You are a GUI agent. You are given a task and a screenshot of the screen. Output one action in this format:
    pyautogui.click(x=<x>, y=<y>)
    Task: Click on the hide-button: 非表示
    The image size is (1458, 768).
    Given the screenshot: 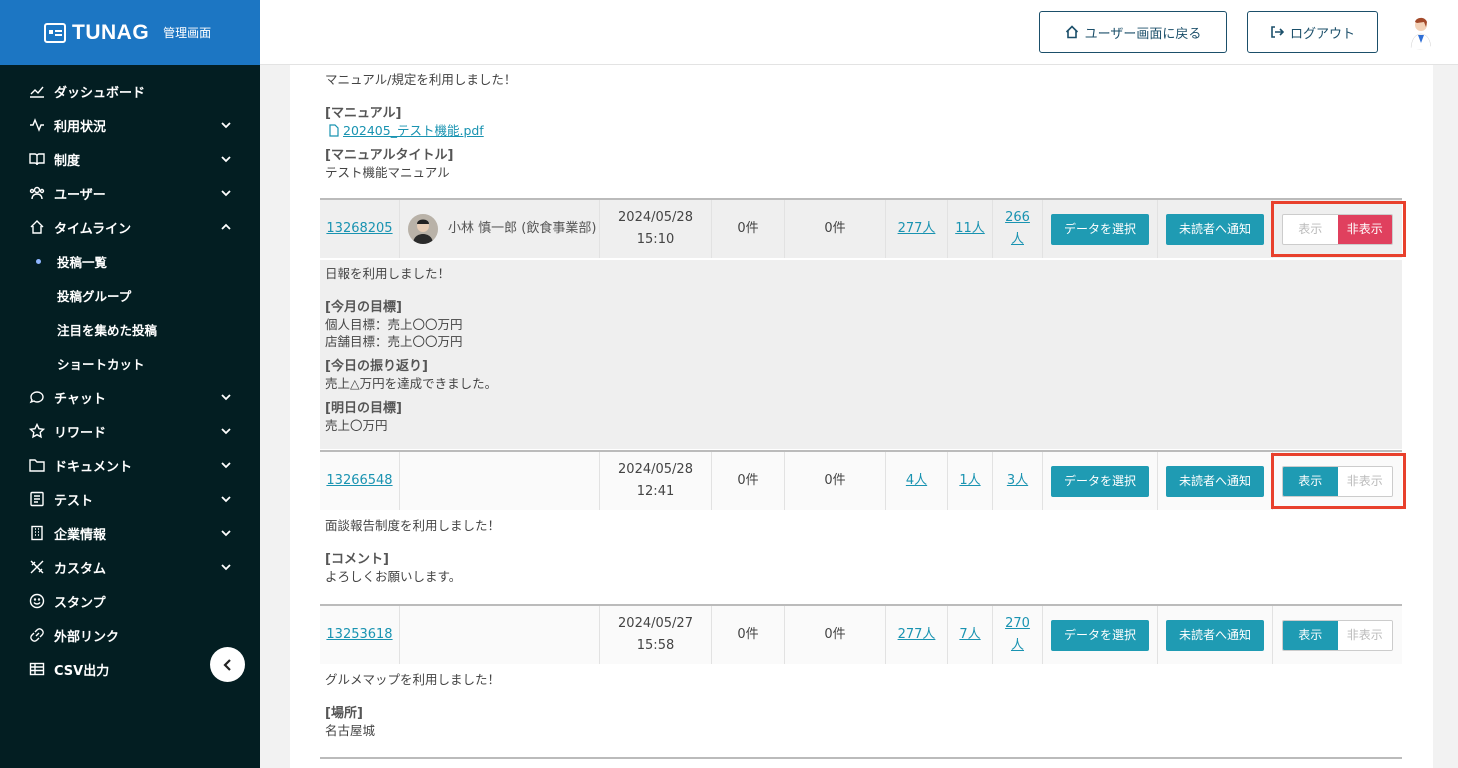 What is the action you would take?
    pyautogui.click(x=1364, y=635)
    